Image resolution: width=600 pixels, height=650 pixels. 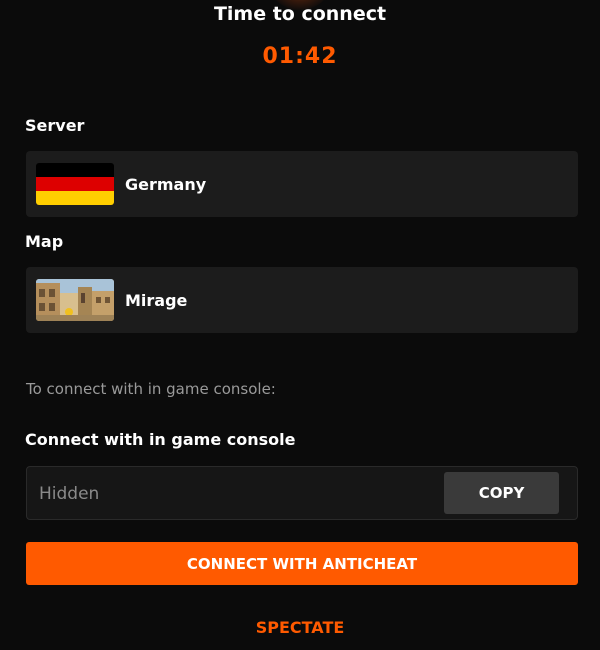 I want to click on page-title: Time to connect, so click(x=300, y=14).